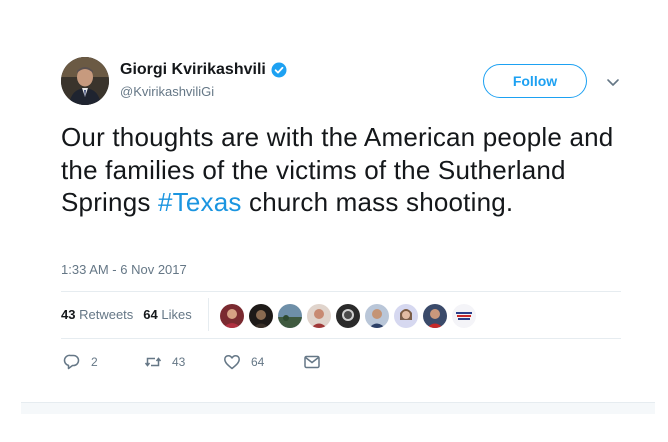 This screenshot has width=668, height=442. I want to click on likes-label: Likes, so click(176, 314).